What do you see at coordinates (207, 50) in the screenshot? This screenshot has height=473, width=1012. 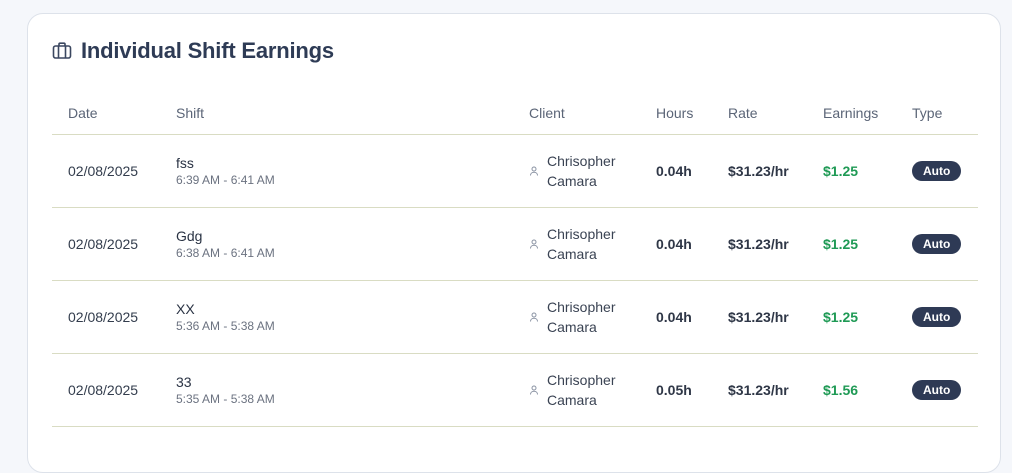 I see `card-title: Individual Shift Earnings` at bounding box center [207, 50].